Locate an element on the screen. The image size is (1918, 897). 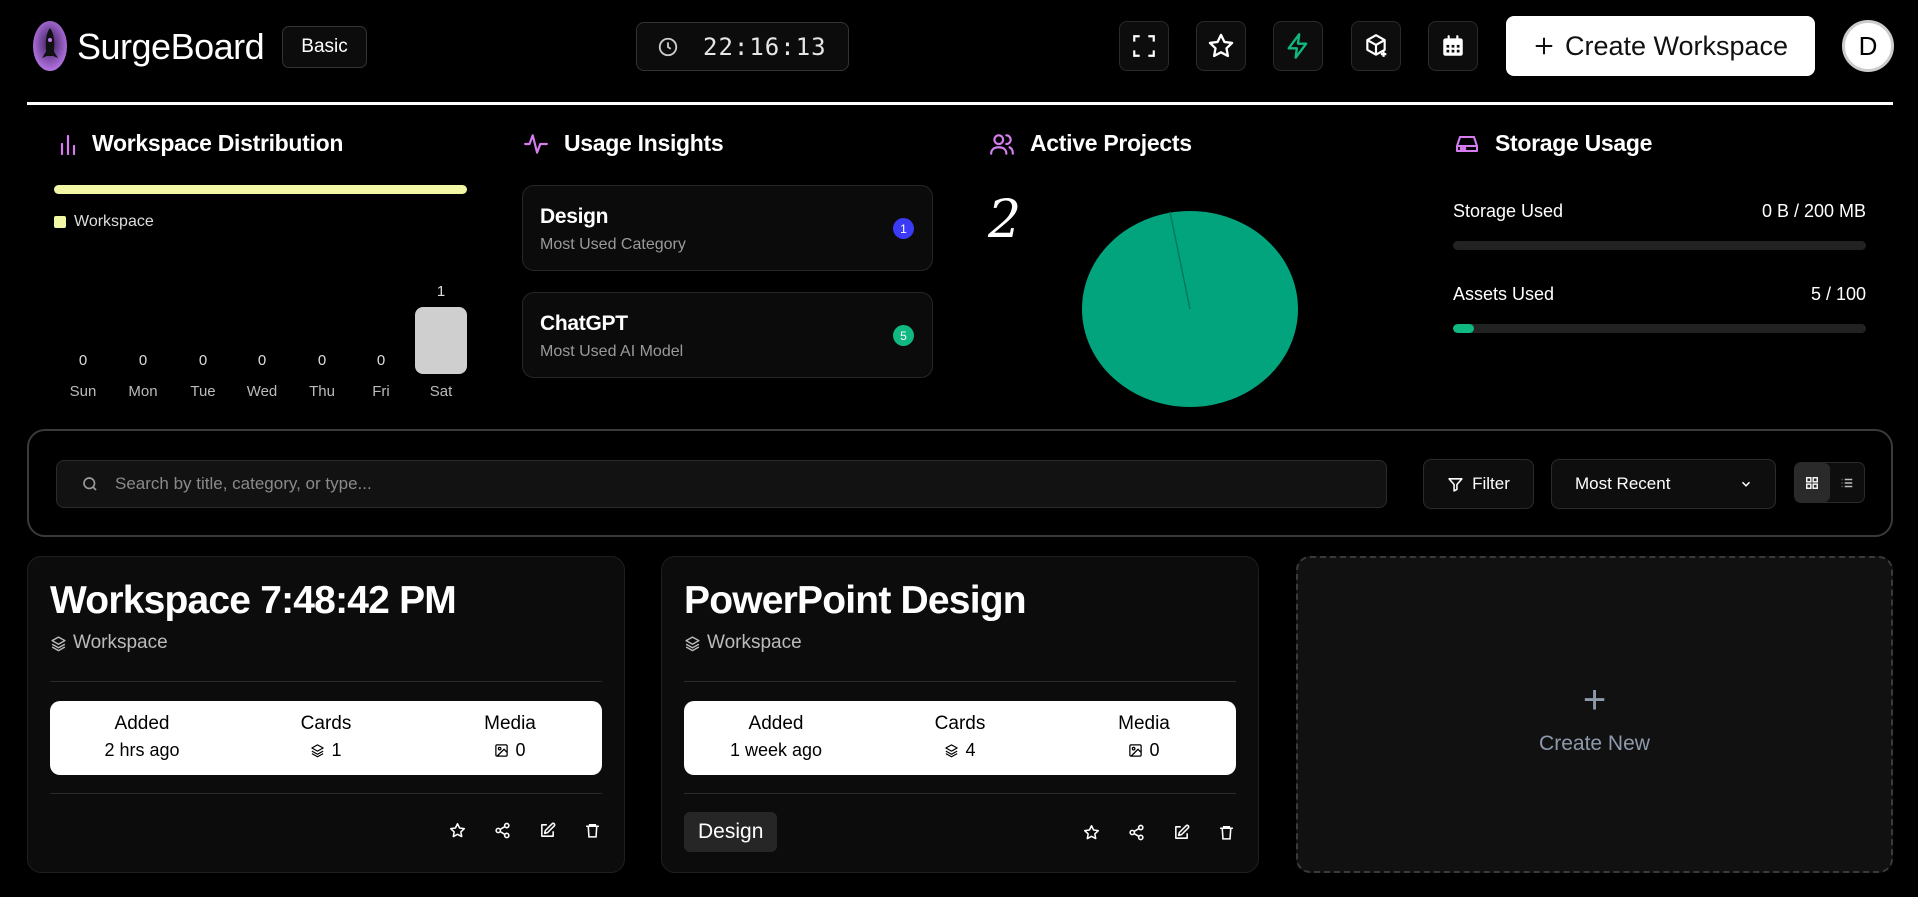
card-actions is located at coordinates (1159, 832).